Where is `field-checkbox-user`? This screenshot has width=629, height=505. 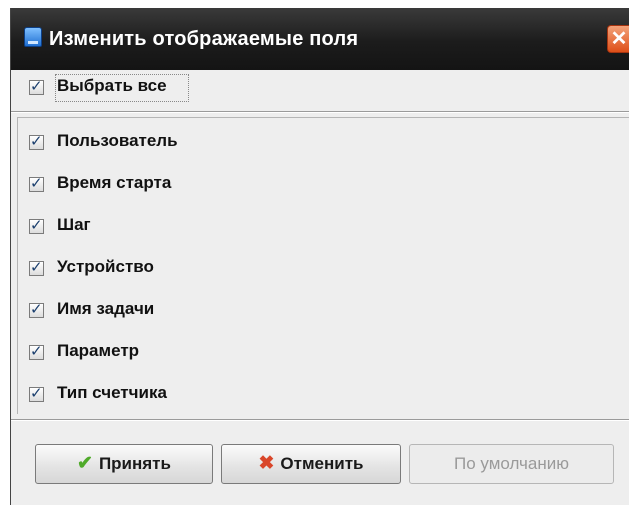
field-checkbox-user is located at coordinates (36, 141).